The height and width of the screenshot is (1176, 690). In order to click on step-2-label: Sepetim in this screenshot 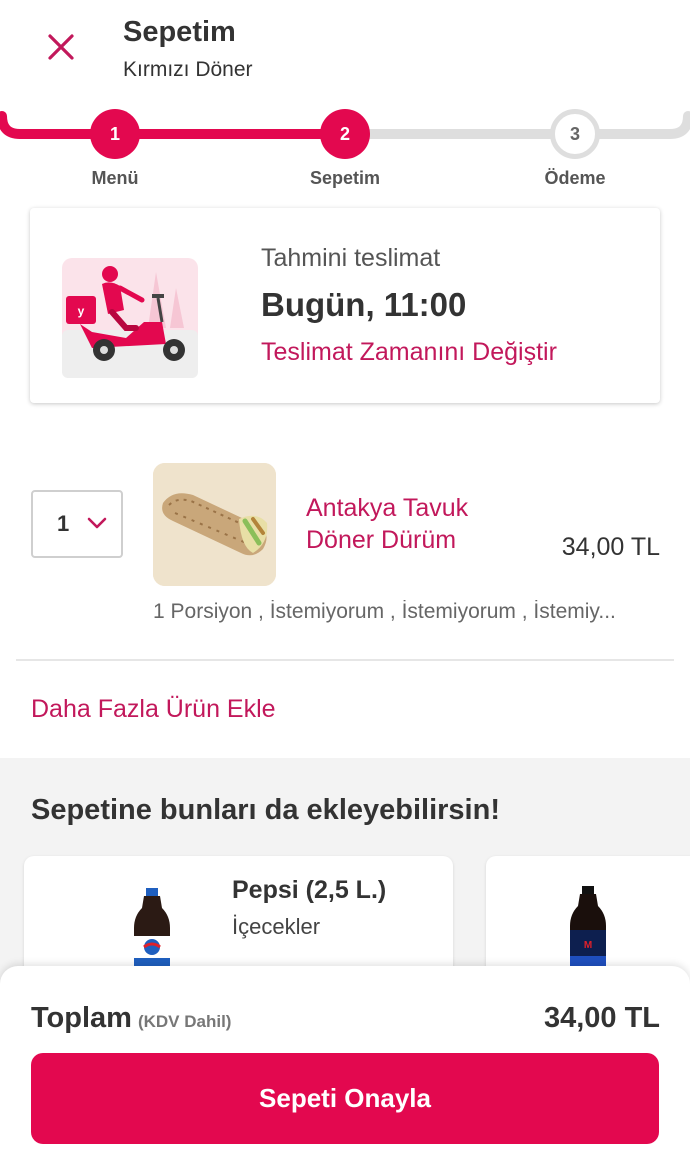, I will do `click(345, 178)`.